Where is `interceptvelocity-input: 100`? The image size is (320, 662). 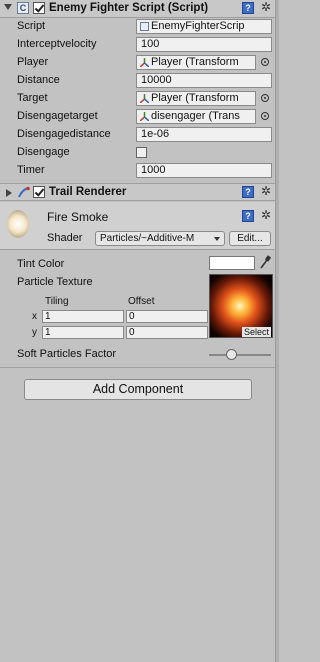
interceptvelocity-input: 100 is located at coordinates (204, 44).